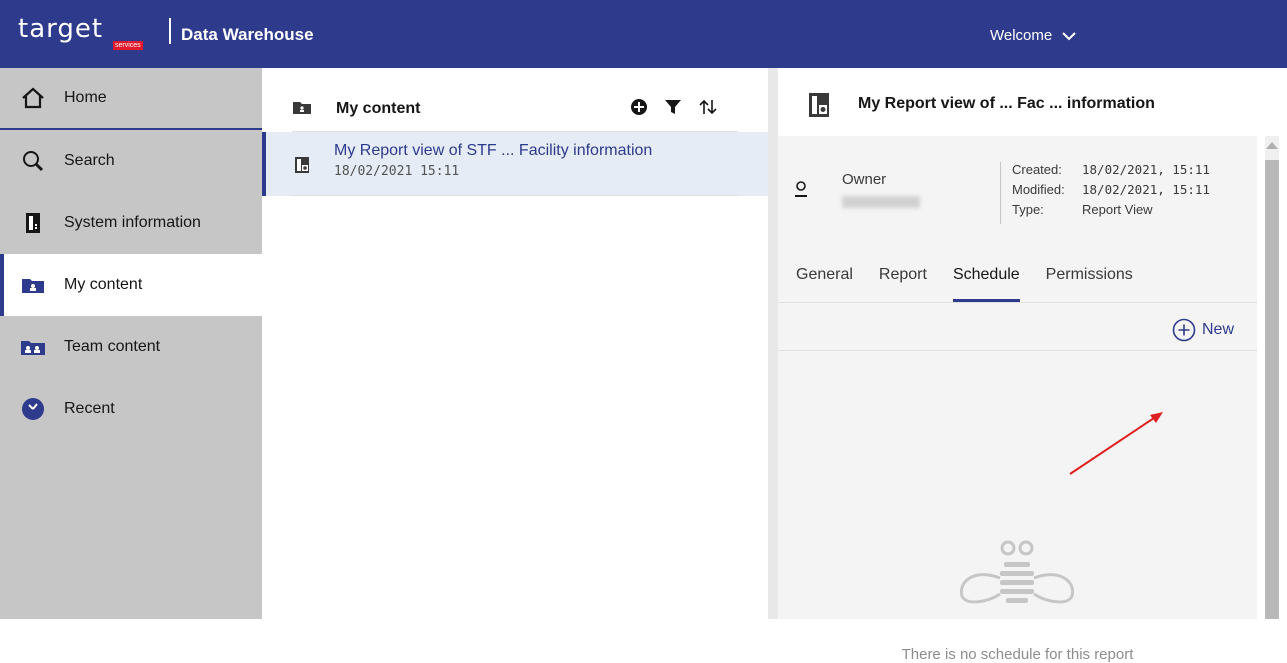 The image size is (1287, 663). What do you see at coordinates (1184, 330) in the screenshot?
I see `add-circle-icon` at bounding box center [1184, 330].